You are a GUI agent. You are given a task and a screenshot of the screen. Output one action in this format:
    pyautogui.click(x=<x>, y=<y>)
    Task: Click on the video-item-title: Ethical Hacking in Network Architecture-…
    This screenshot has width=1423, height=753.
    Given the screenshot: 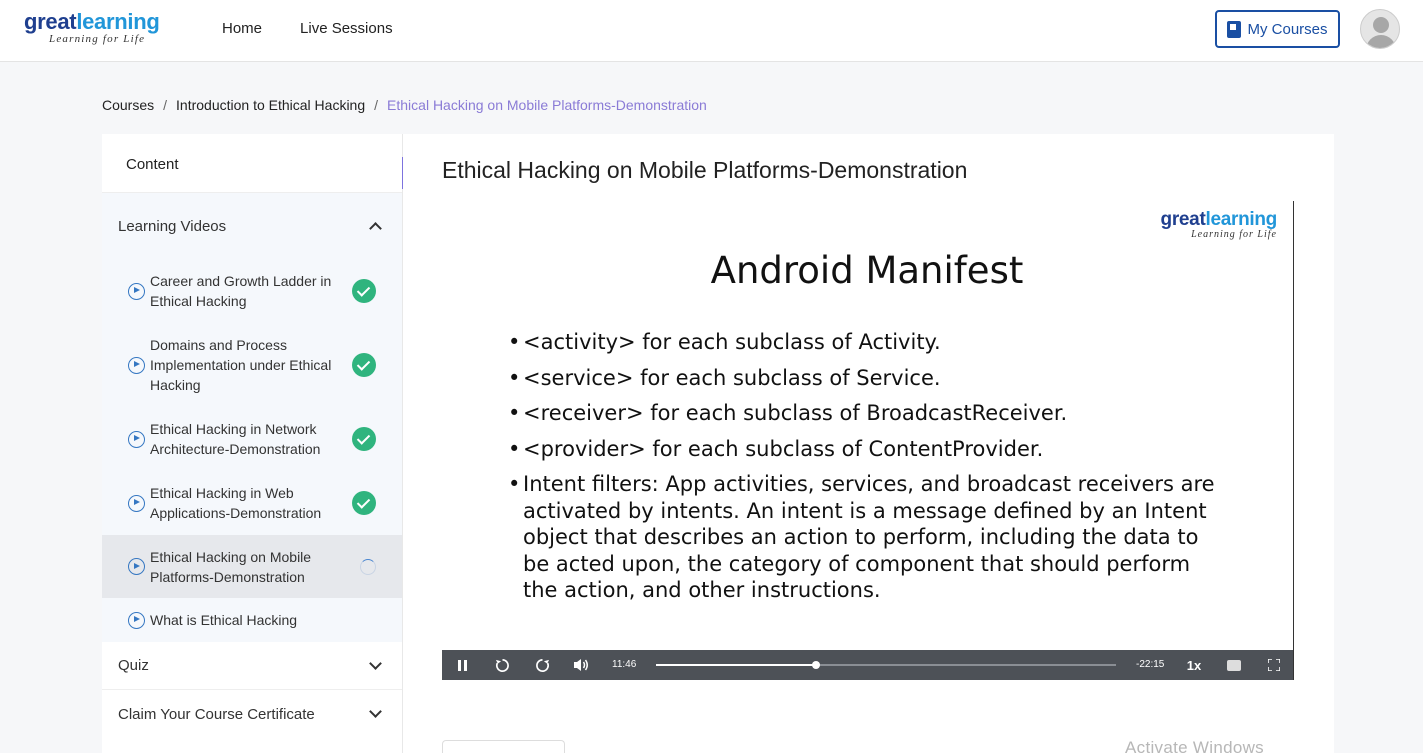 What is the action you would take?
    pyautogui.click(x=235, y=439)
    